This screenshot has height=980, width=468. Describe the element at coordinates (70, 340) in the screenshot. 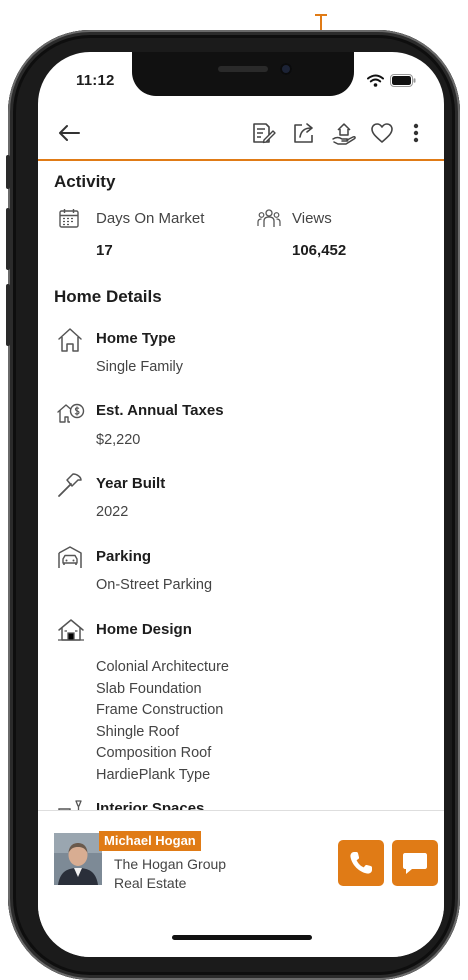

I see `house-icon` at that location.